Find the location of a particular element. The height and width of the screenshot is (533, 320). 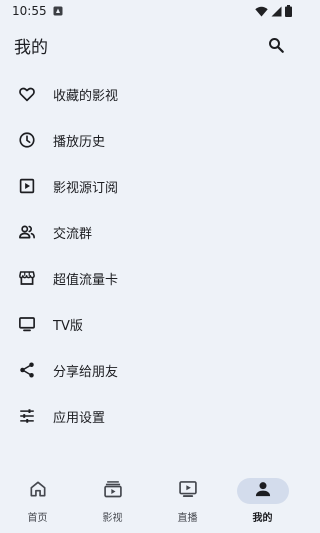

menu-label: 超值流量卡 is located at coordinates (86, 280).